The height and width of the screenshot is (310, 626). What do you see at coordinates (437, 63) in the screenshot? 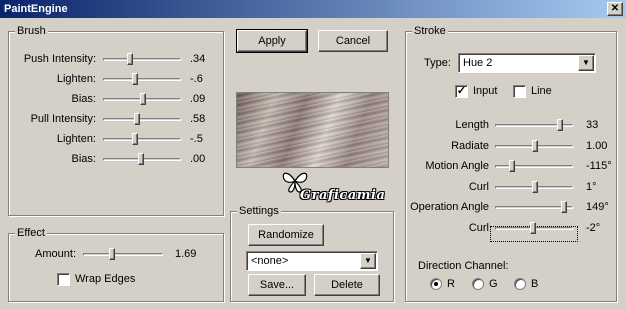
I see `type-label: Type:` at bounding box center [437, 63].